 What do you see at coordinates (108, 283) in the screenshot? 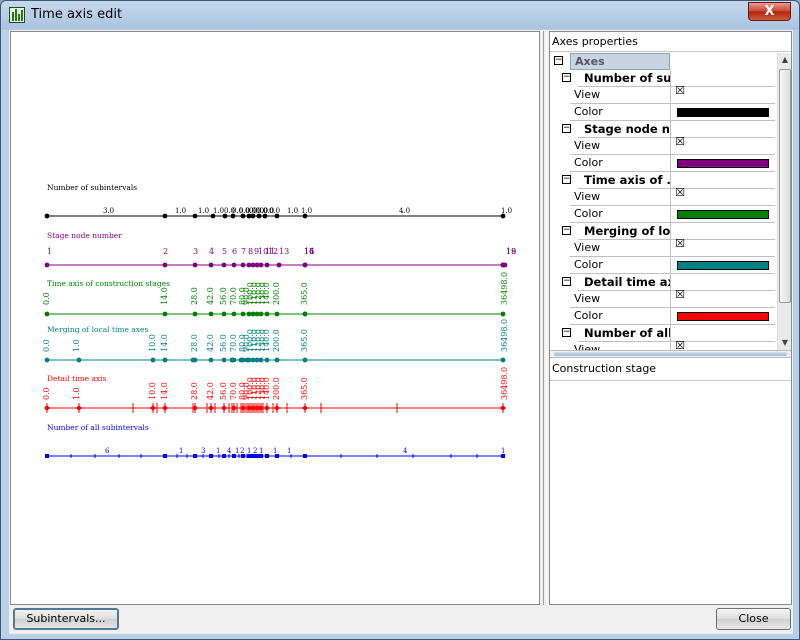
I see `axis-title: Time axis of construction stages` at bounding box center [108, 283].